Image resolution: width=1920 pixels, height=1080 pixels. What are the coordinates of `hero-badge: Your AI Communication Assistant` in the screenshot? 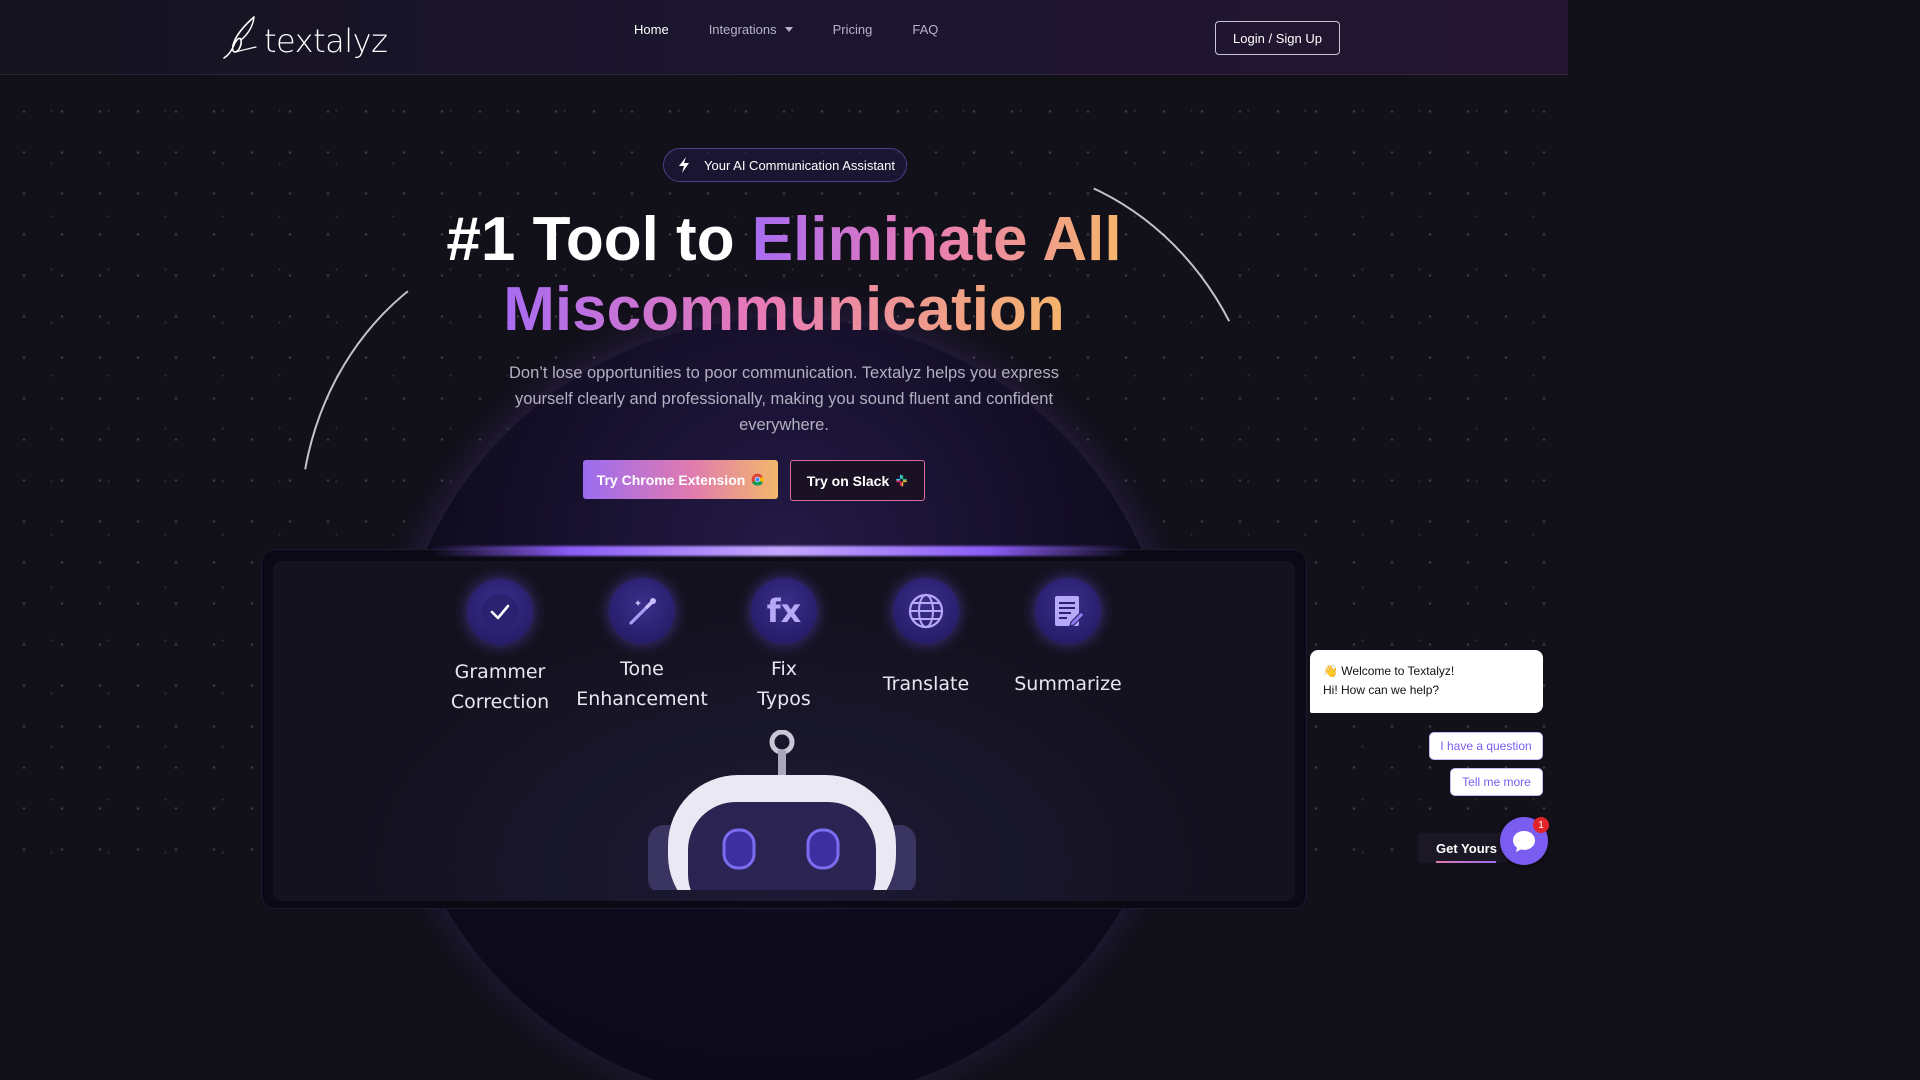 It's located at (785, 165).